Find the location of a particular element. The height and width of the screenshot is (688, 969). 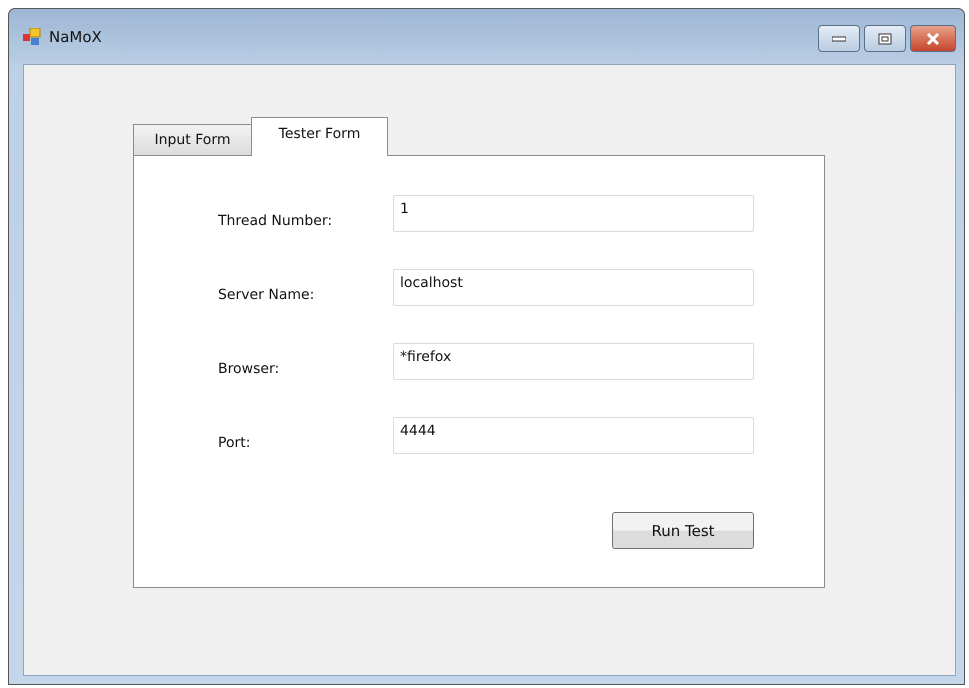

field-label: Server Name: is located at coordinates (267, 294).